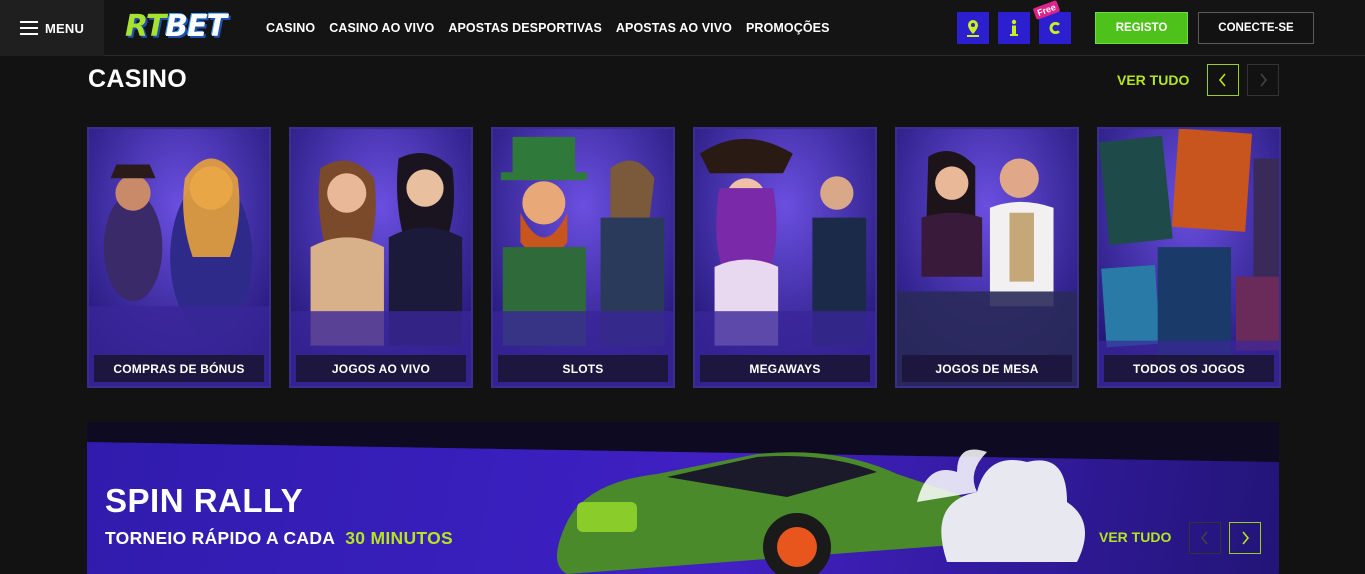  I want to click on all-games-artwork, so click(1189, 257).